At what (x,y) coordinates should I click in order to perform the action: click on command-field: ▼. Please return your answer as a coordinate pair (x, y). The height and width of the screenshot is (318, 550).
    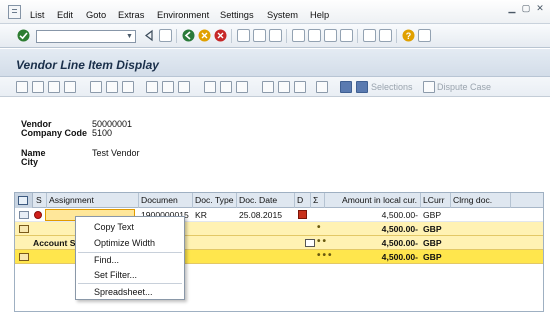
    Looking at the image, I should click on (86, 36).